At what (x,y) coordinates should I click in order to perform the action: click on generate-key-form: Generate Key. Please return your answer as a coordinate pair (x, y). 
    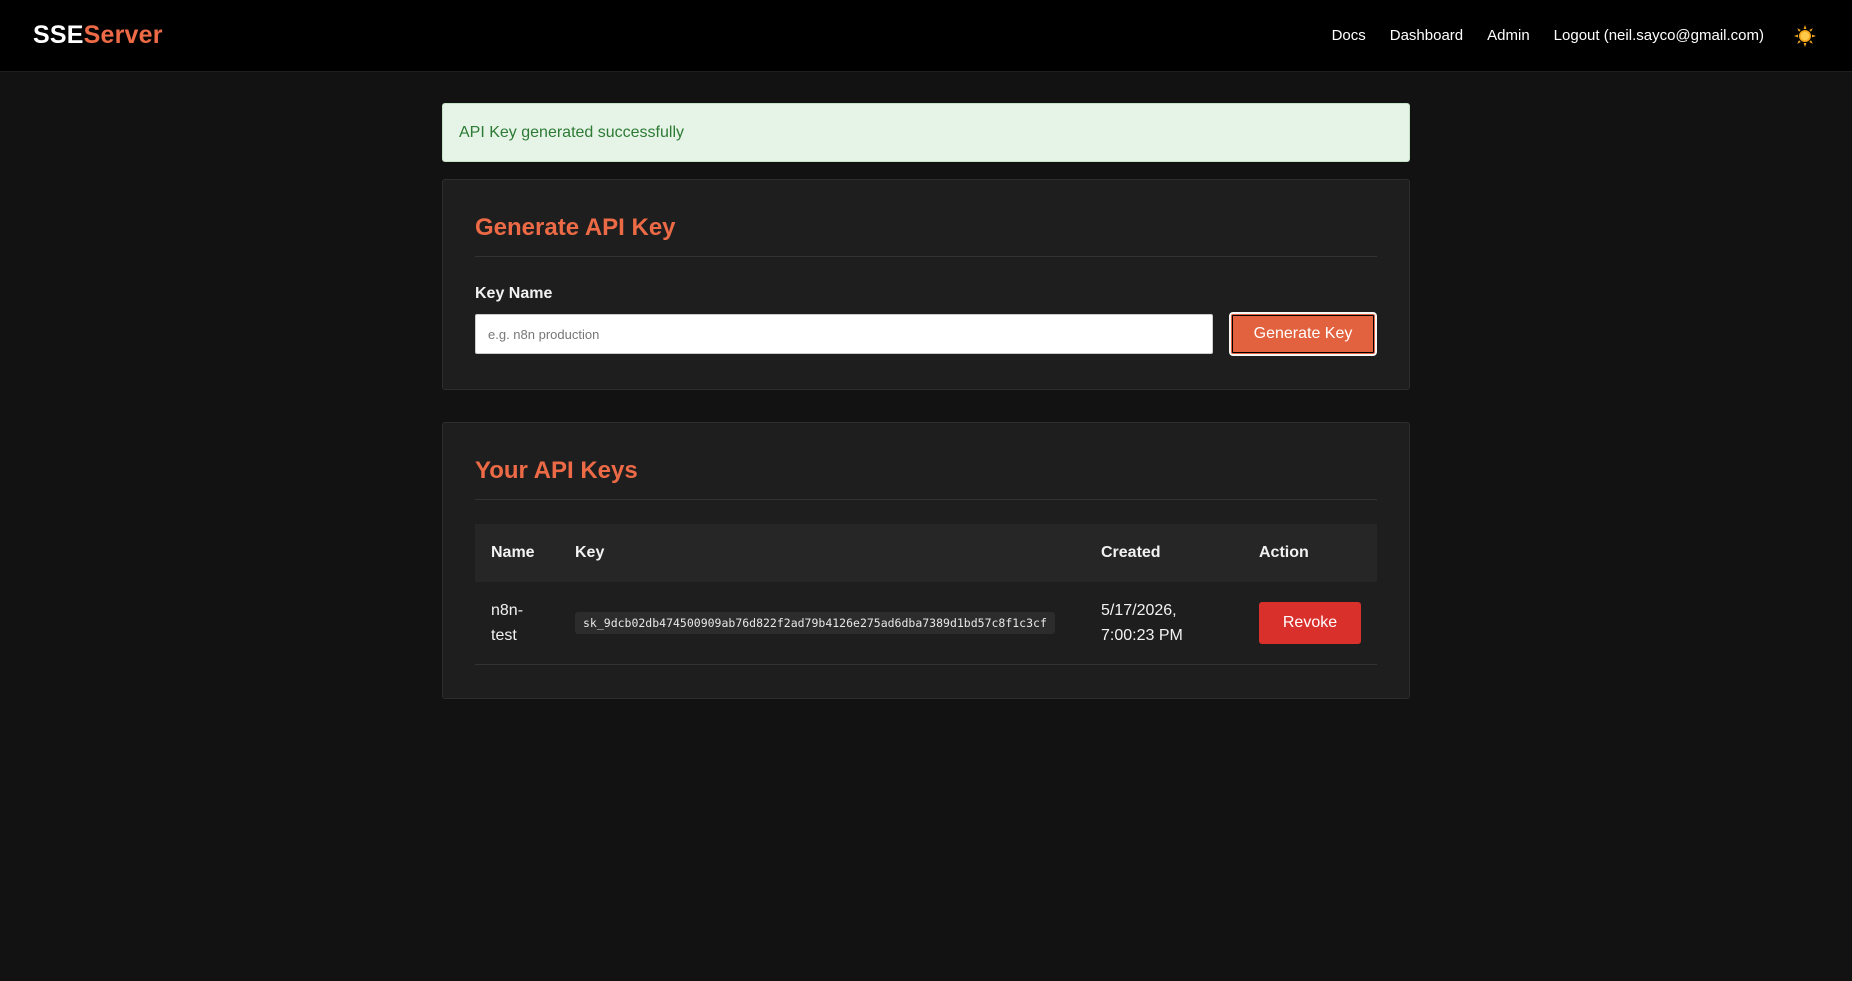
    Looking at the image, I should click on (926, 334).